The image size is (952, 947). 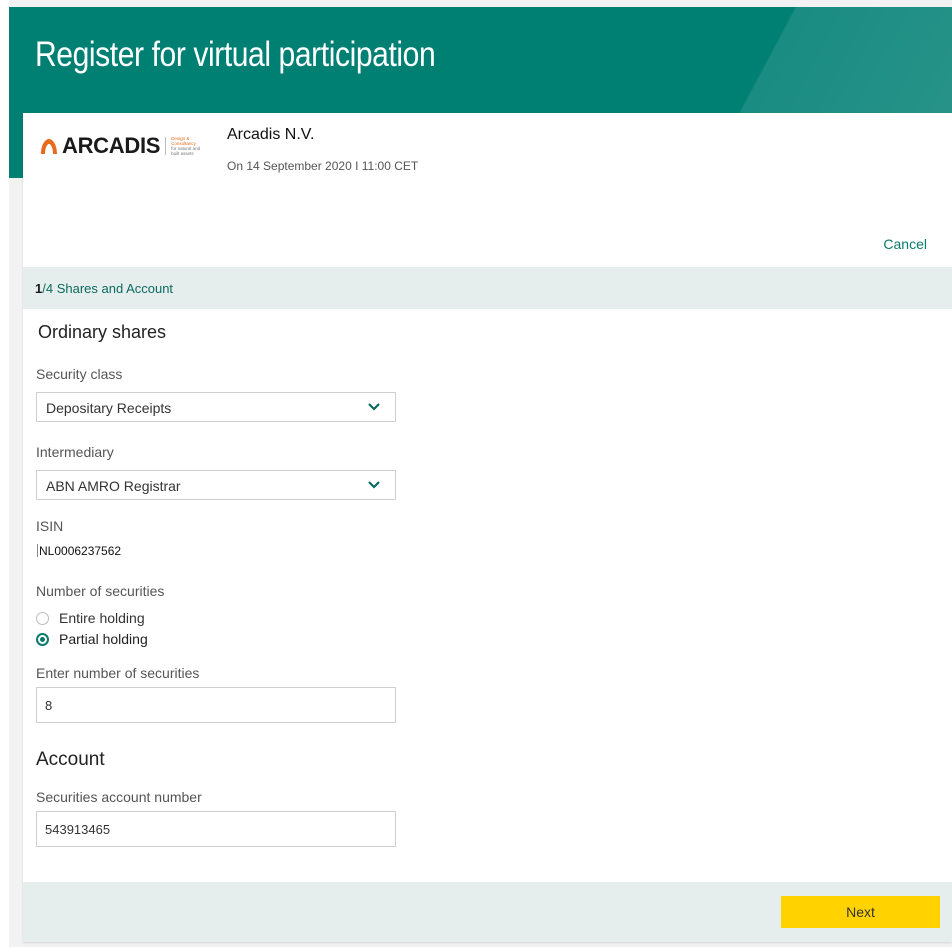 What do you see at coordinates (111, 145) in the screenshot?
I see `logo-wordmark: ARCADIS` at bounding box center [111, 145].